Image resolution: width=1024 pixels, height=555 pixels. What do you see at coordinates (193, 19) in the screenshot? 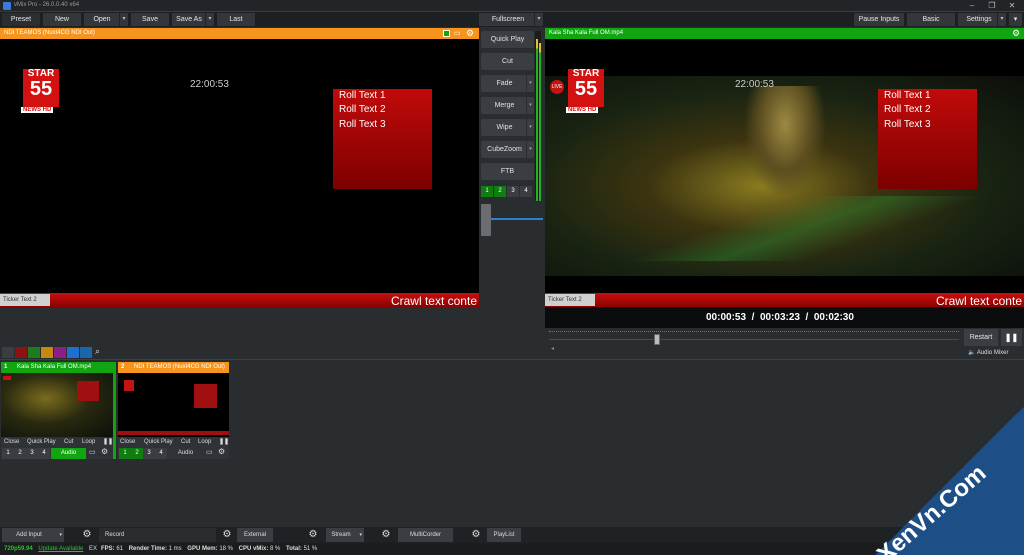
I see `save-as-button: Save As ▾` at bounding box center [193, 19].